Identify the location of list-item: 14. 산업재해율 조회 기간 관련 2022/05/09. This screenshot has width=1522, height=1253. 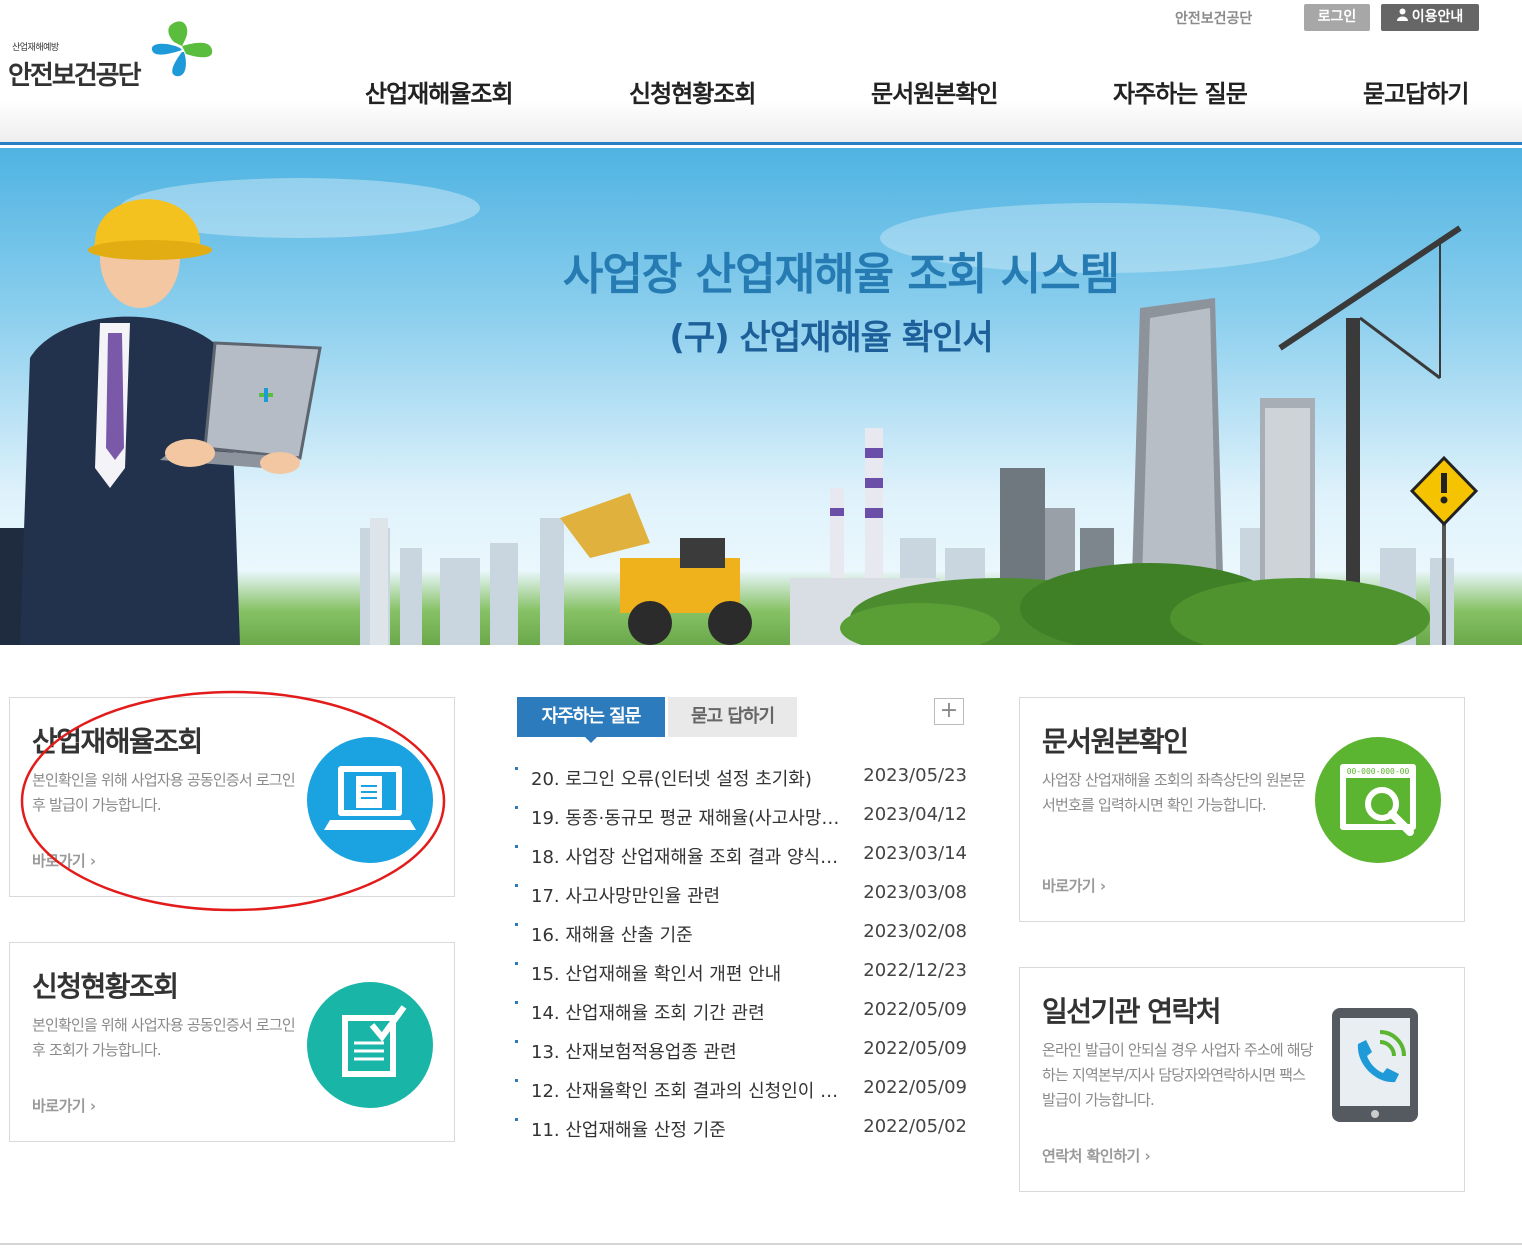
(742, 1010).